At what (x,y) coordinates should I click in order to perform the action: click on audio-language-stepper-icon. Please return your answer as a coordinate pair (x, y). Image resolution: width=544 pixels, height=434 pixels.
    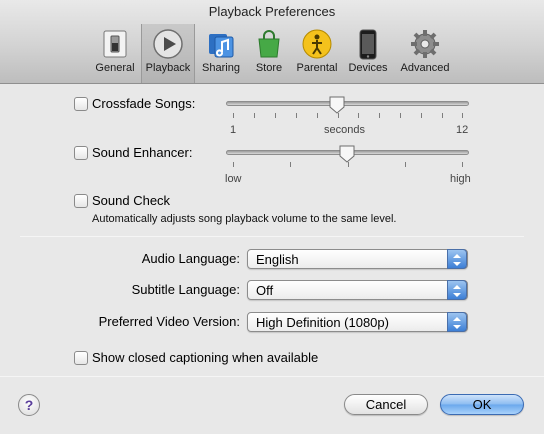
    Looking at the image, I should click on (457, 259).